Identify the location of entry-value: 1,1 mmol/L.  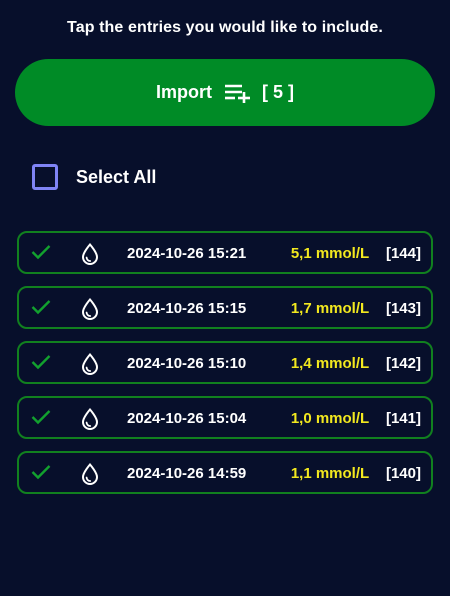
(330, 473).